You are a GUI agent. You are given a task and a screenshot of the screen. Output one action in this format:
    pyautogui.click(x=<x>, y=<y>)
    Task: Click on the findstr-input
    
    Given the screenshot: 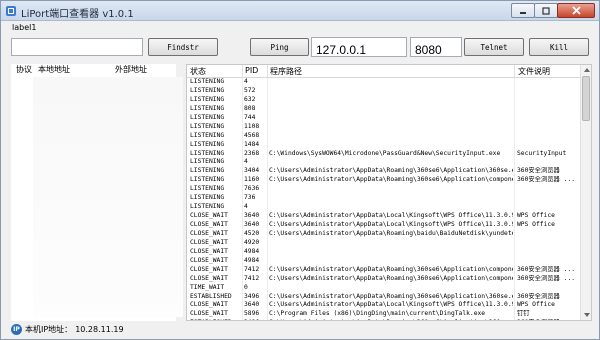 What is the action you would take?
    pyautogui.click(x=77, y=47)
    